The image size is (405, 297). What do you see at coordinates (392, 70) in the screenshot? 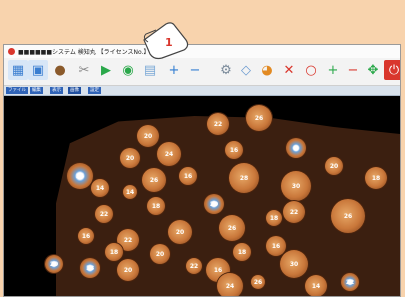
I see `power-icon: ⏻` at bounding box center [392, 70].